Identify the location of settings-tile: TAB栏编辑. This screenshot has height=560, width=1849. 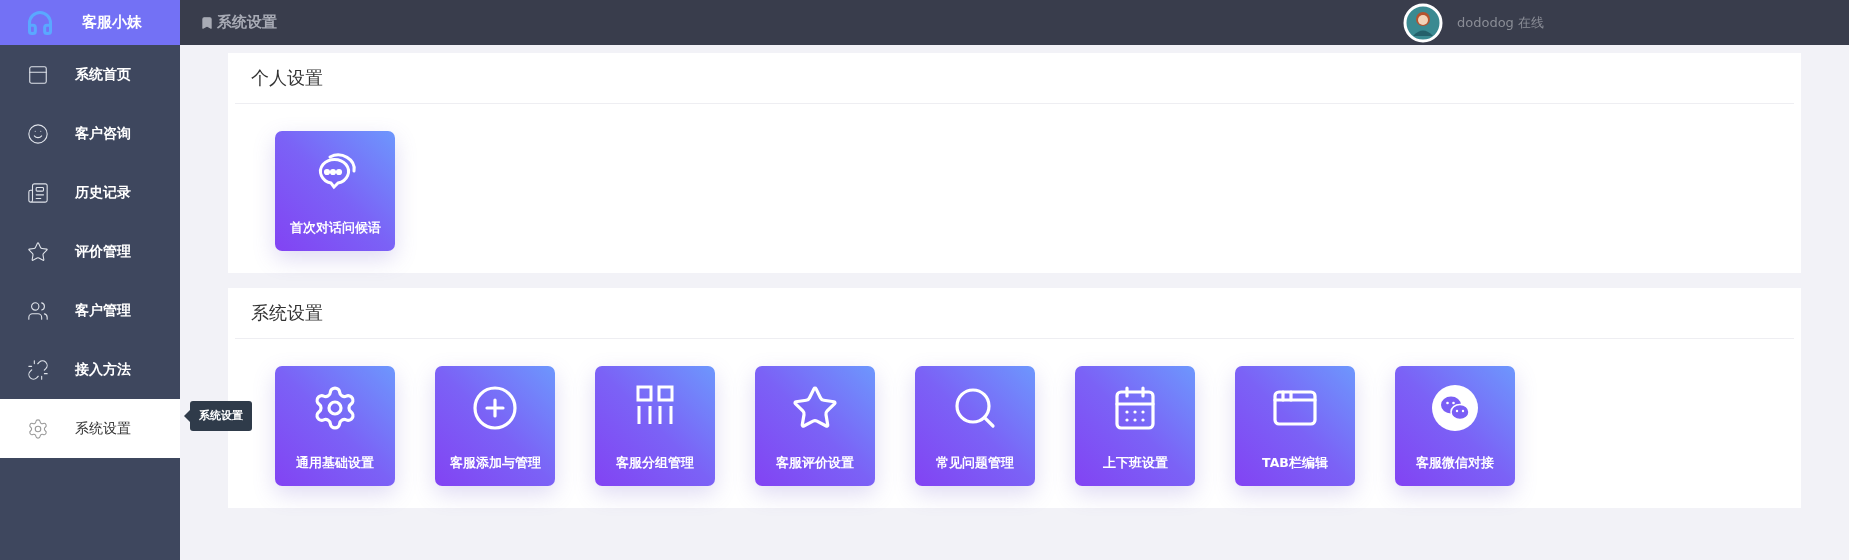
(1295, 426).